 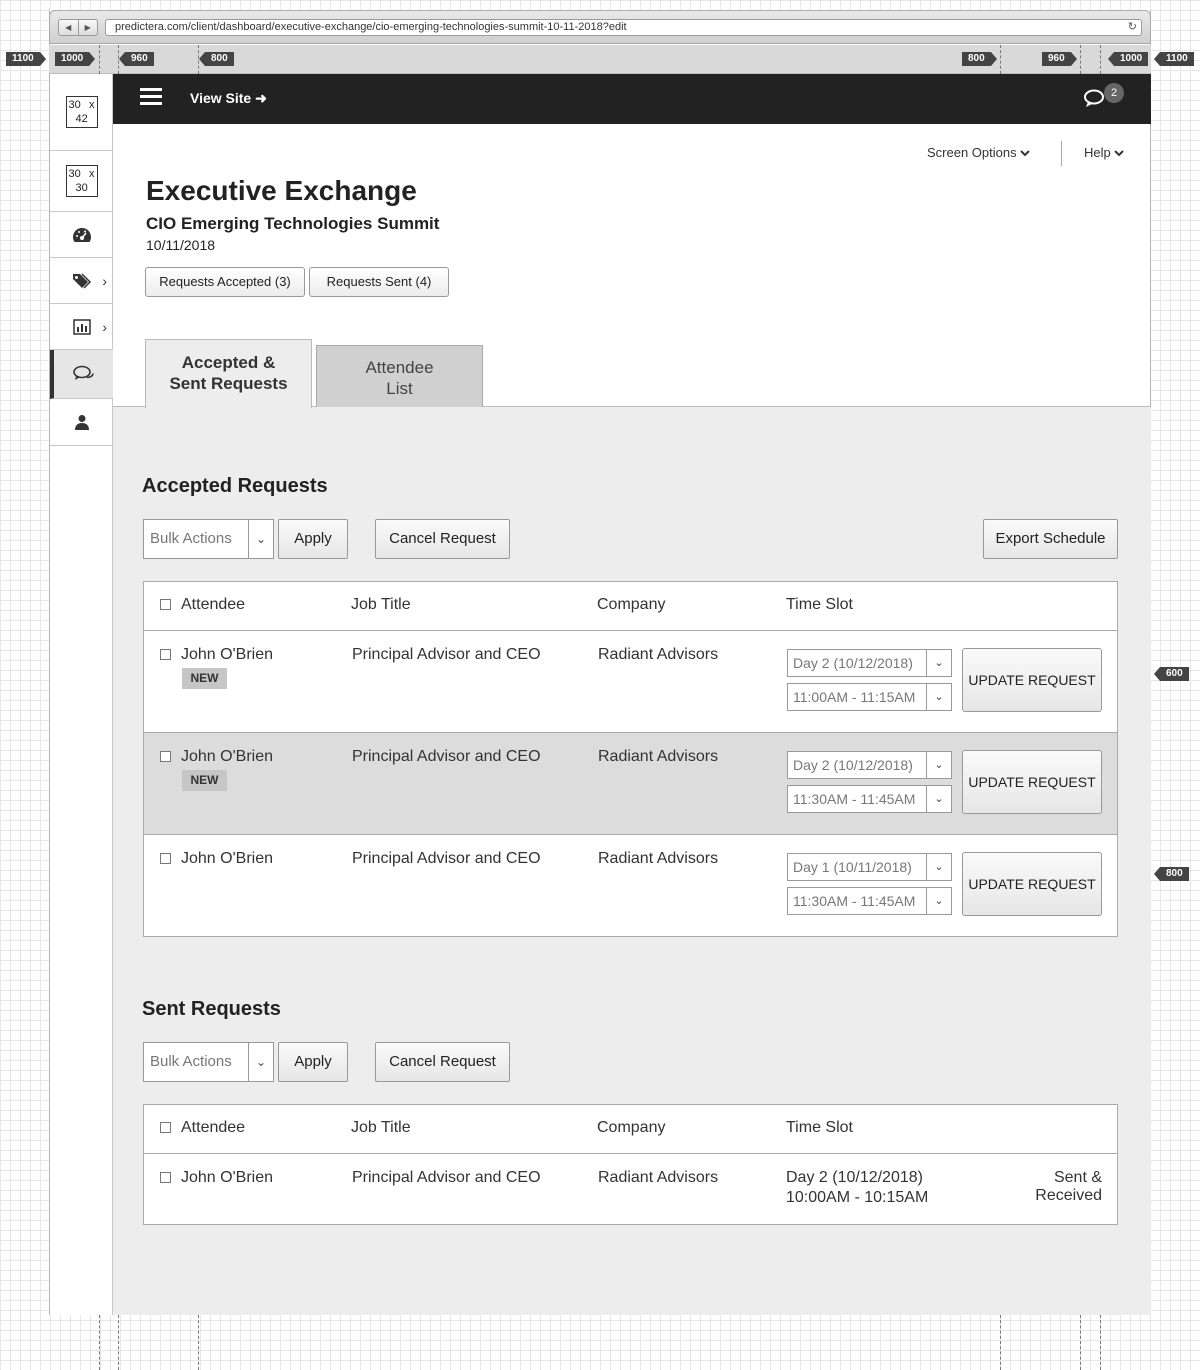 I want to click on sidebar-item-reports: ›, so click(x=81, y=327).